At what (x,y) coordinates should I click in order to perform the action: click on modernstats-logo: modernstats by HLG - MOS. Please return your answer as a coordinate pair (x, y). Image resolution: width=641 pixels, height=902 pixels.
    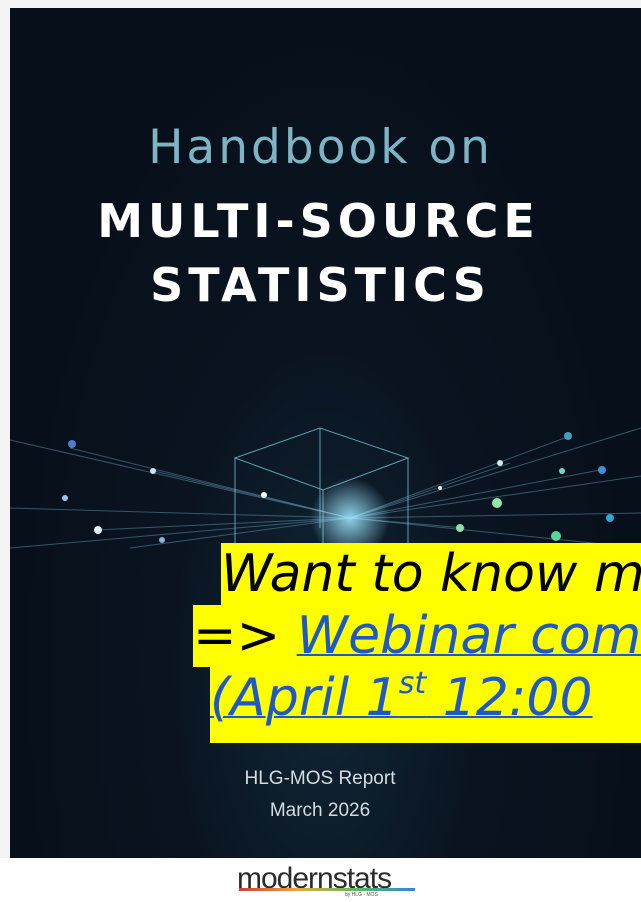
    Looking at the image, I should click on (328, 881).